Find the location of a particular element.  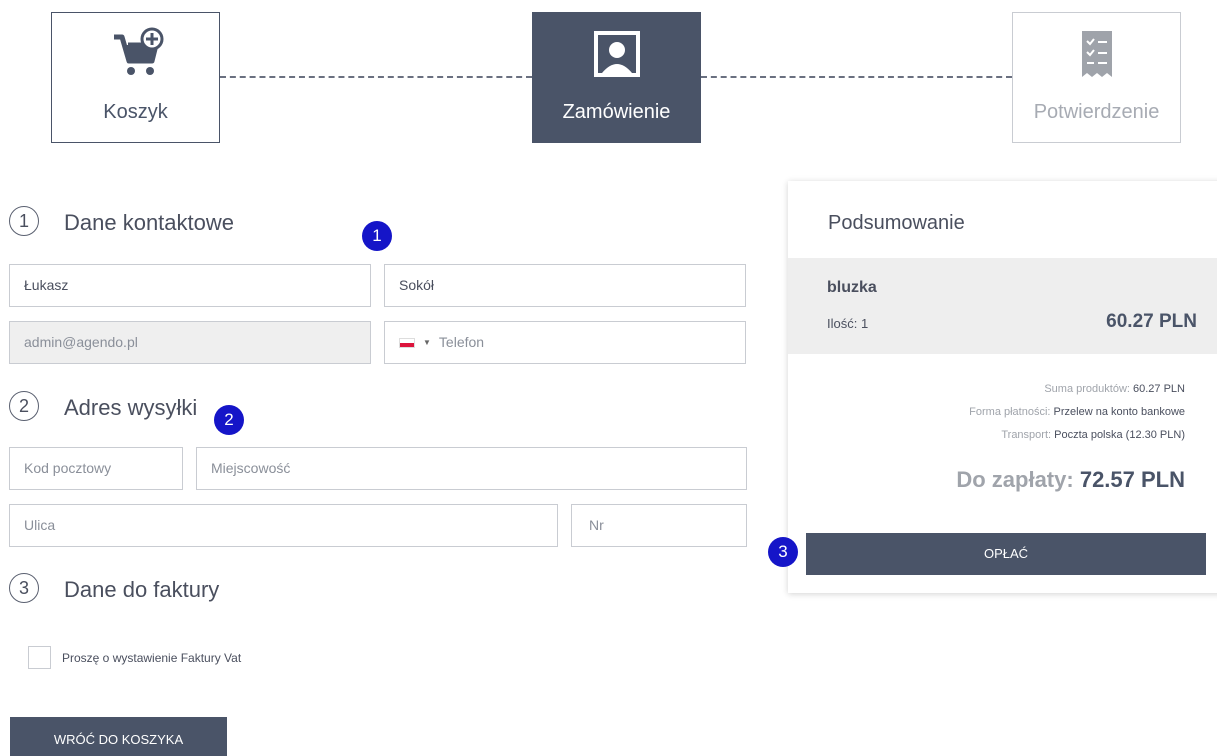

house-number-input: Nr is located at coordinates (659, 525).